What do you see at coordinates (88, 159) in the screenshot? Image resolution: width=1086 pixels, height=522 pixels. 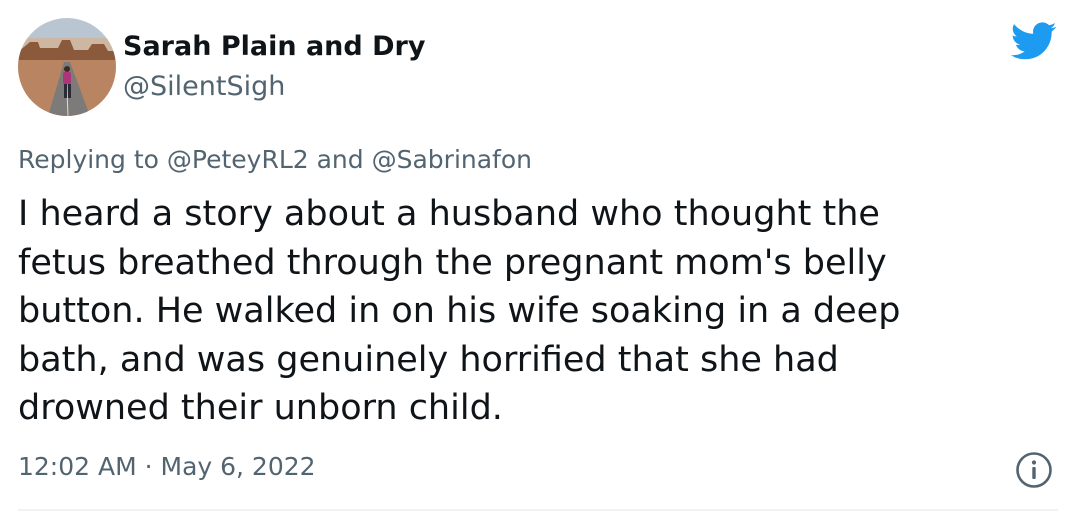 I see `replying-to-label: Replying to` at bounding box center [88, 159].